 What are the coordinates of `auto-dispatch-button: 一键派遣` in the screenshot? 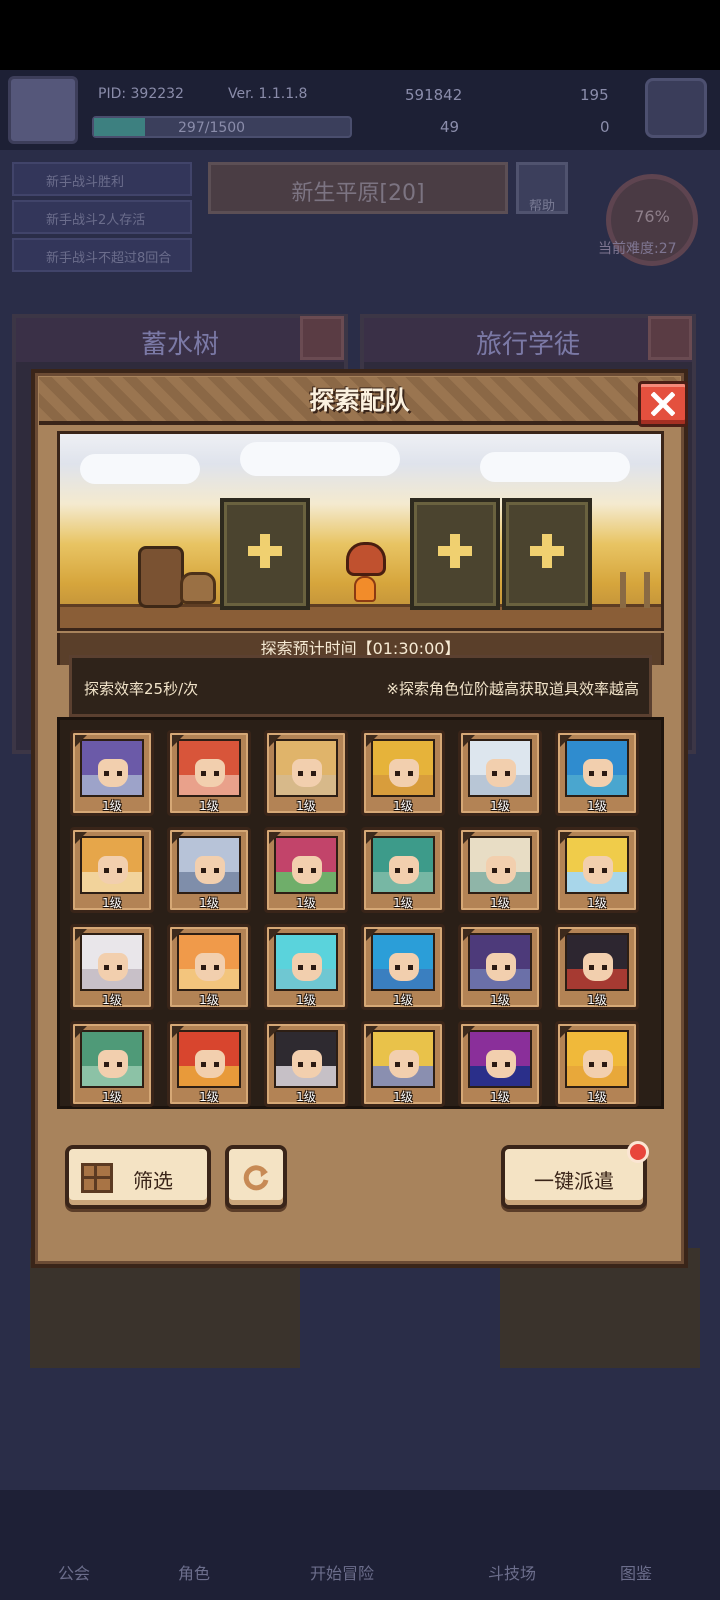 It's located at (574, 1177).